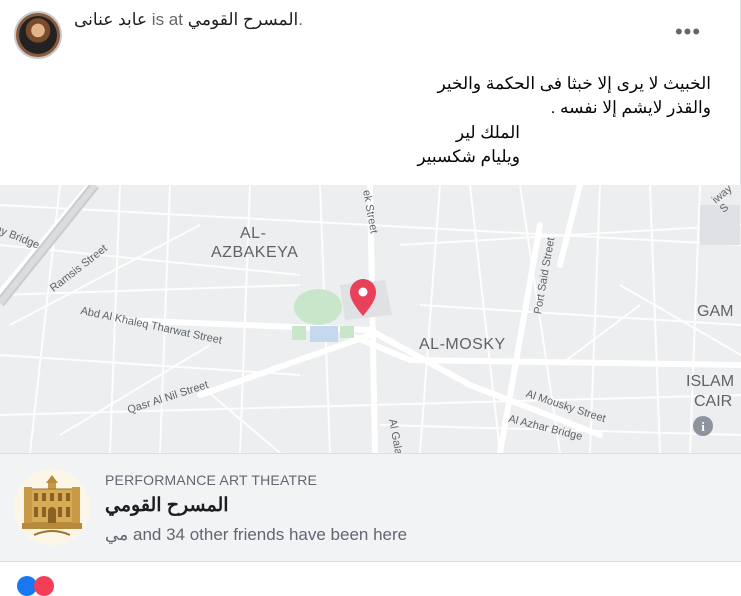  Describe the element at coordinates (370, 212) in the screenshot. I see `label-ek-street: ek Street` at that location.